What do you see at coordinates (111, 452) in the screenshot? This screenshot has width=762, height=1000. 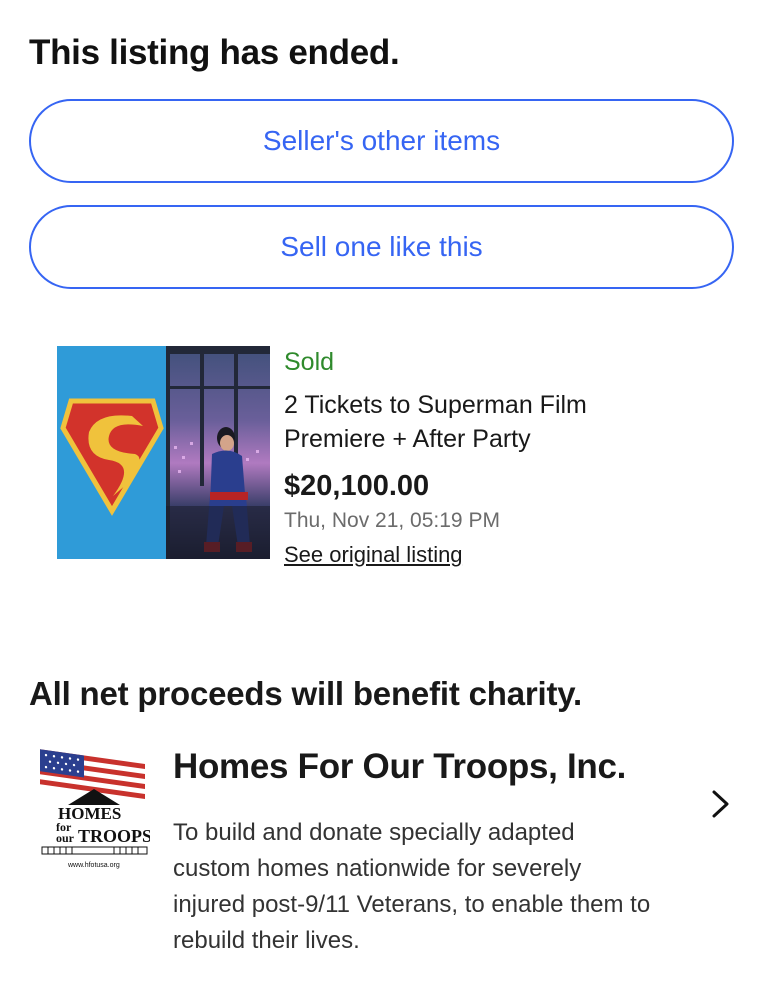 I see `superman-shield-icon` at bounding box center [111, 452].